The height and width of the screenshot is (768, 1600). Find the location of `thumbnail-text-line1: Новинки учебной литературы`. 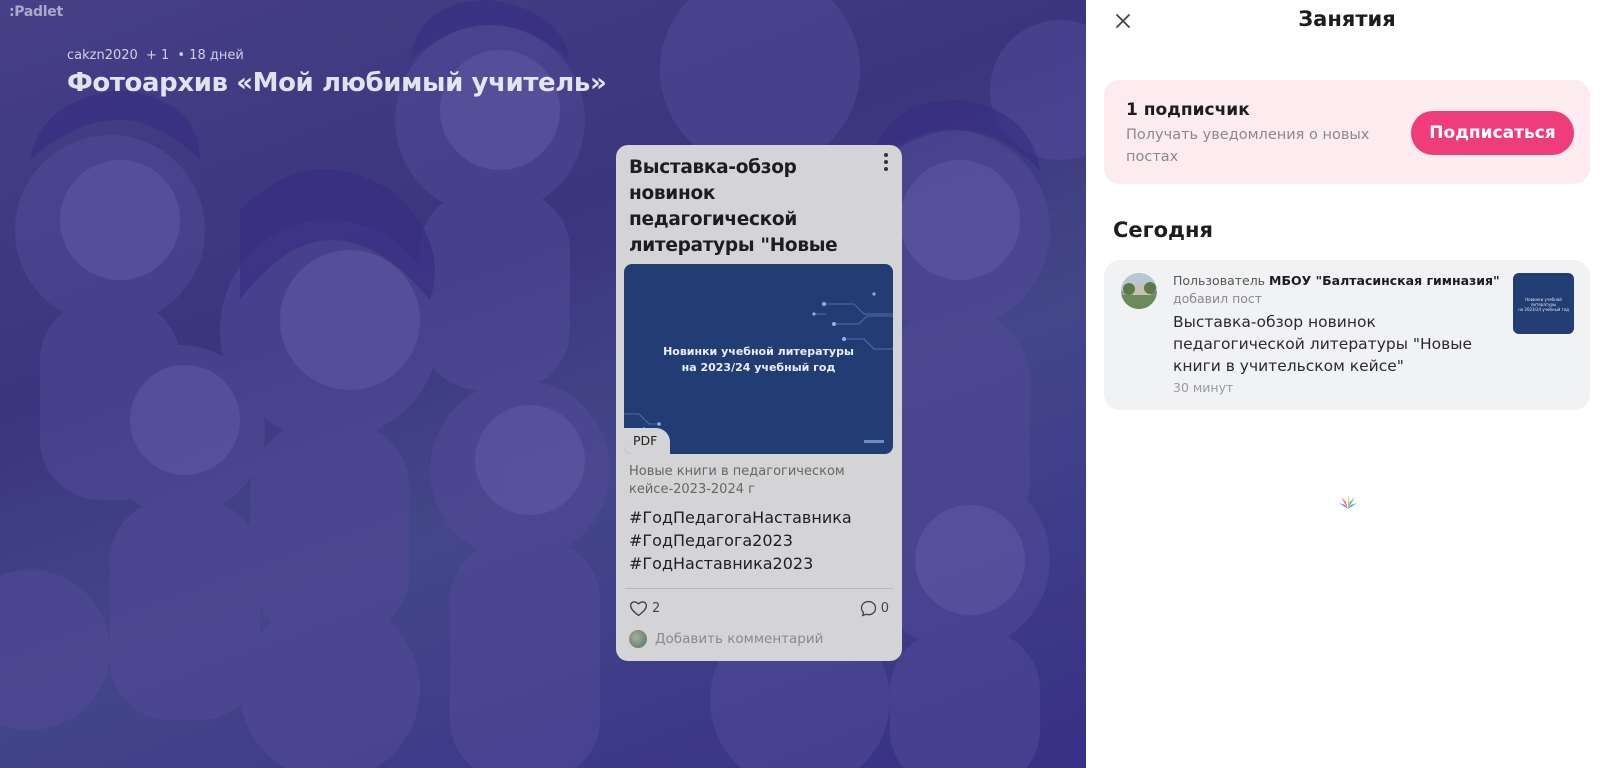

thumbnail-text-line1: Новинки учебной литературы is located at coordinates (1543, 302).